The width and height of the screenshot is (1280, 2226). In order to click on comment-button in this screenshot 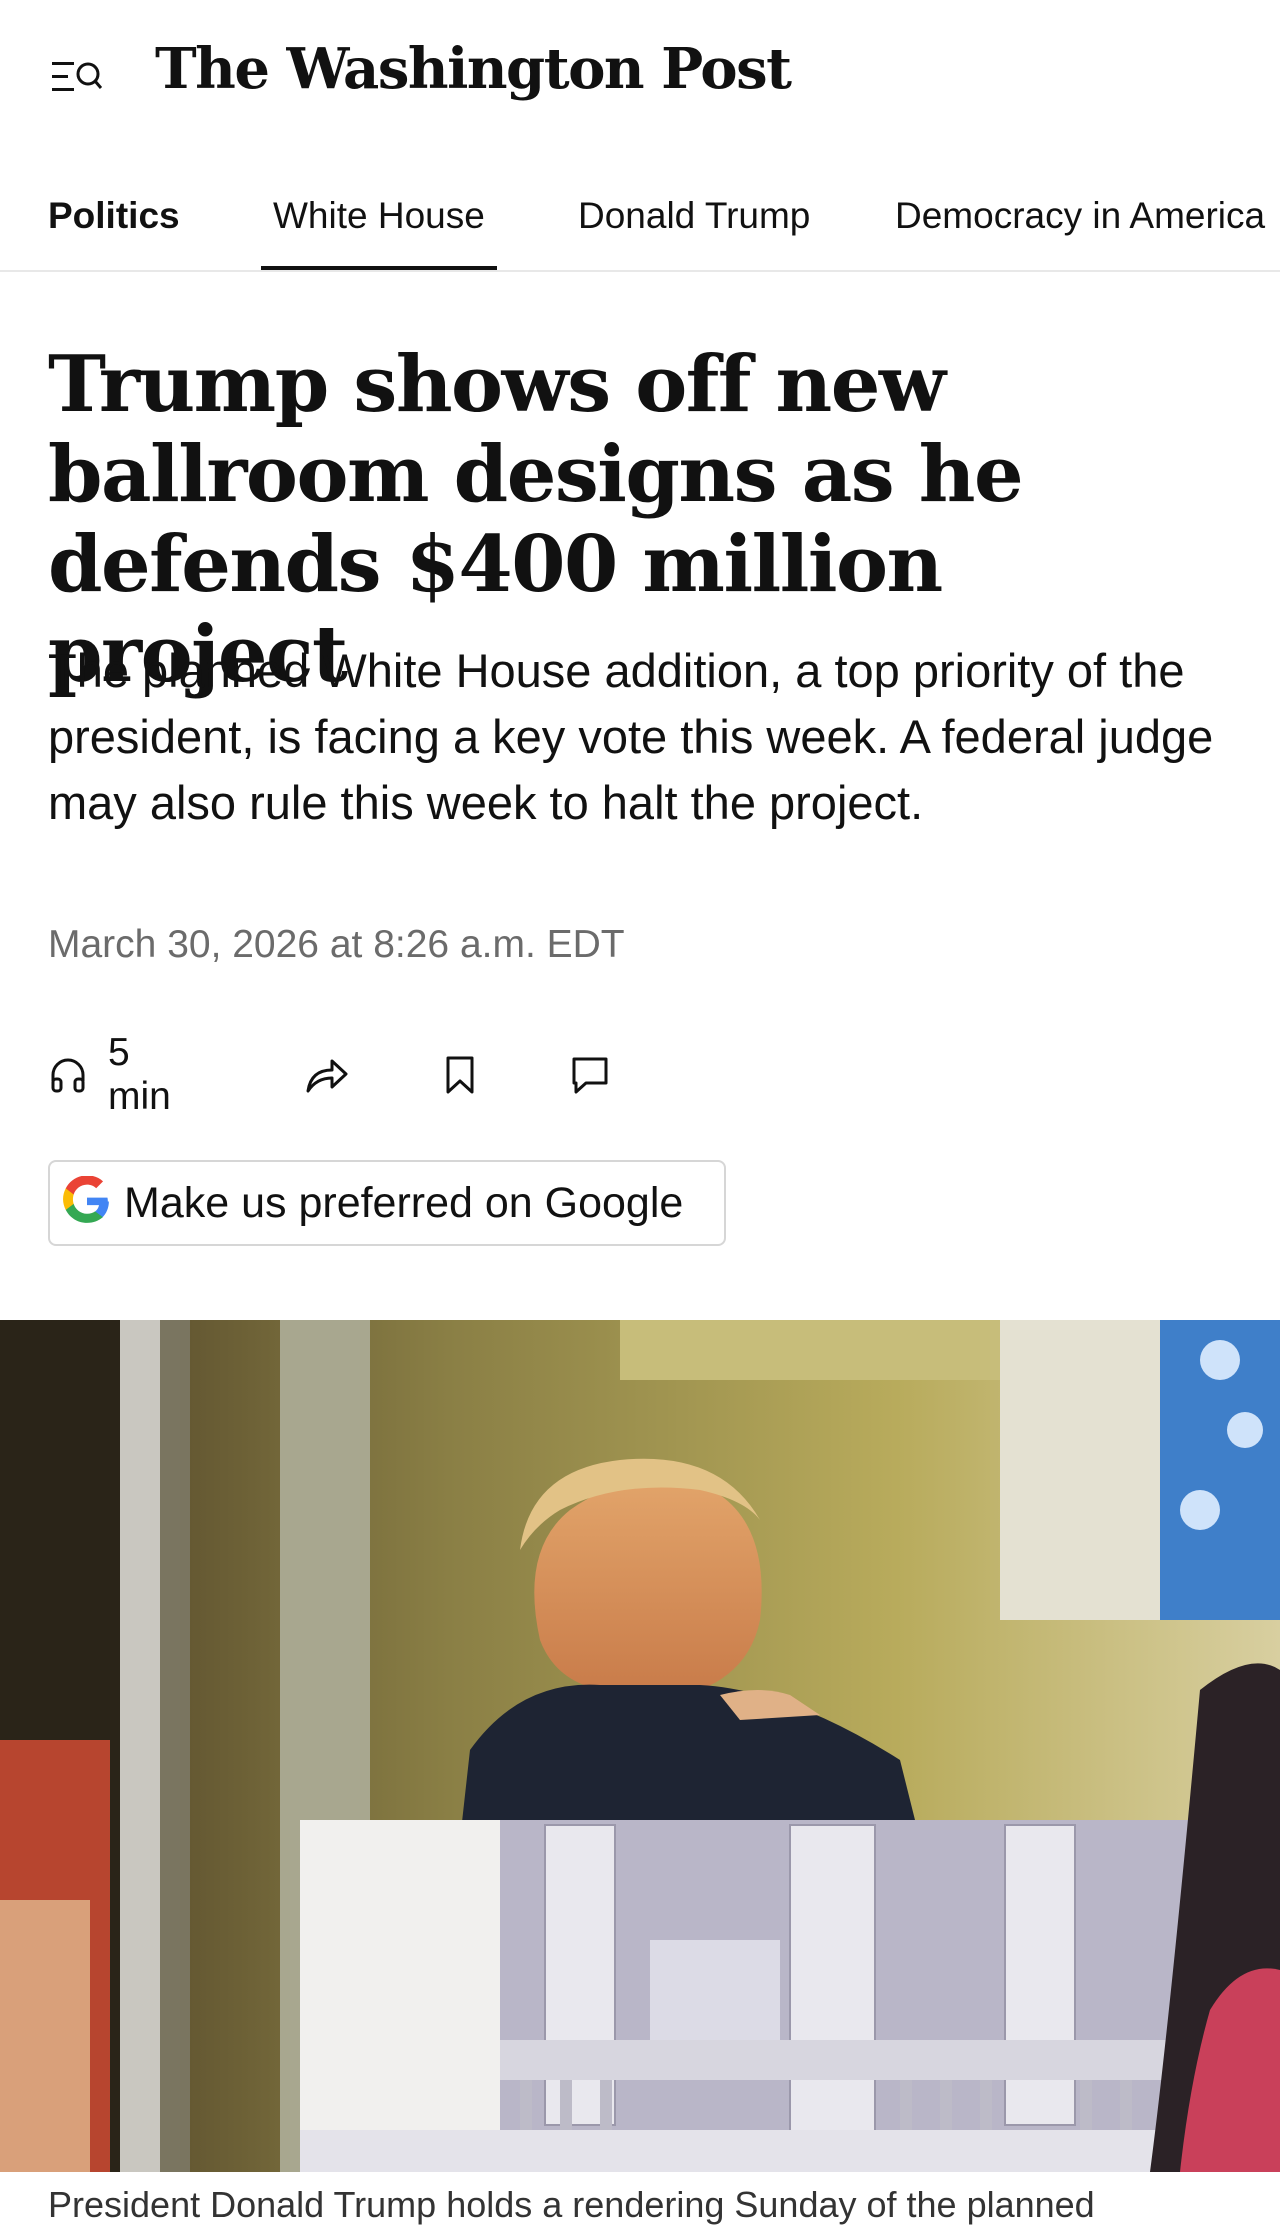, I will do `click(590, 1075)`.